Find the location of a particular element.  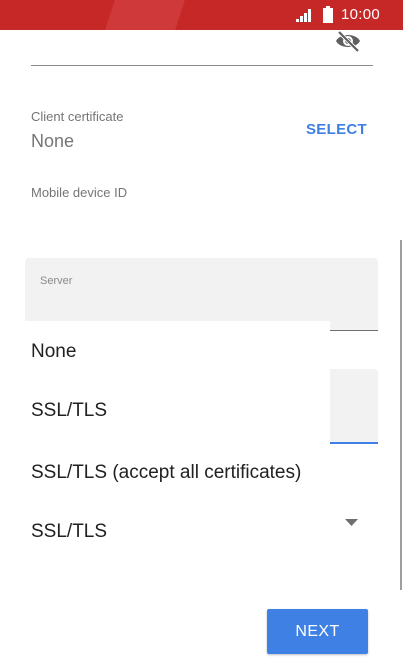

eye-off-icon is located at coordinates (348, 41).